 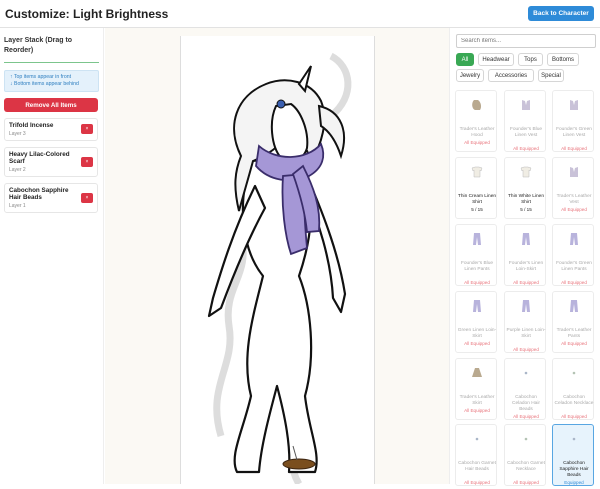 I want to click on layer-name: Heavy Lilac-Colored Scarf, so click(x=39, y=158).